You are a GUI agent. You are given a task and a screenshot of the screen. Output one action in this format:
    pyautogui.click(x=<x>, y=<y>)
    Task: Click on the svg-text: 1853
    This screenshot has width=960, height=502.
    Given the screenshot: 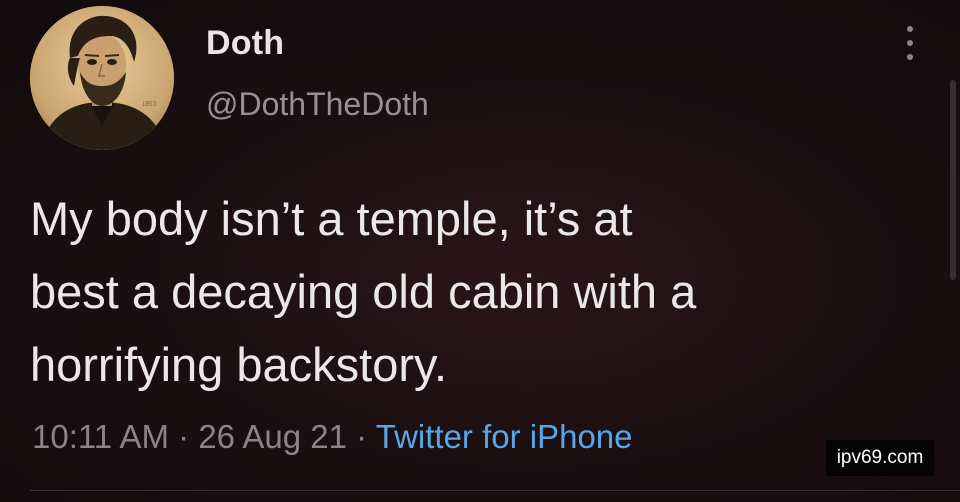 What is the action you would take?
    pyautogui.click(x=149, y=104)
    